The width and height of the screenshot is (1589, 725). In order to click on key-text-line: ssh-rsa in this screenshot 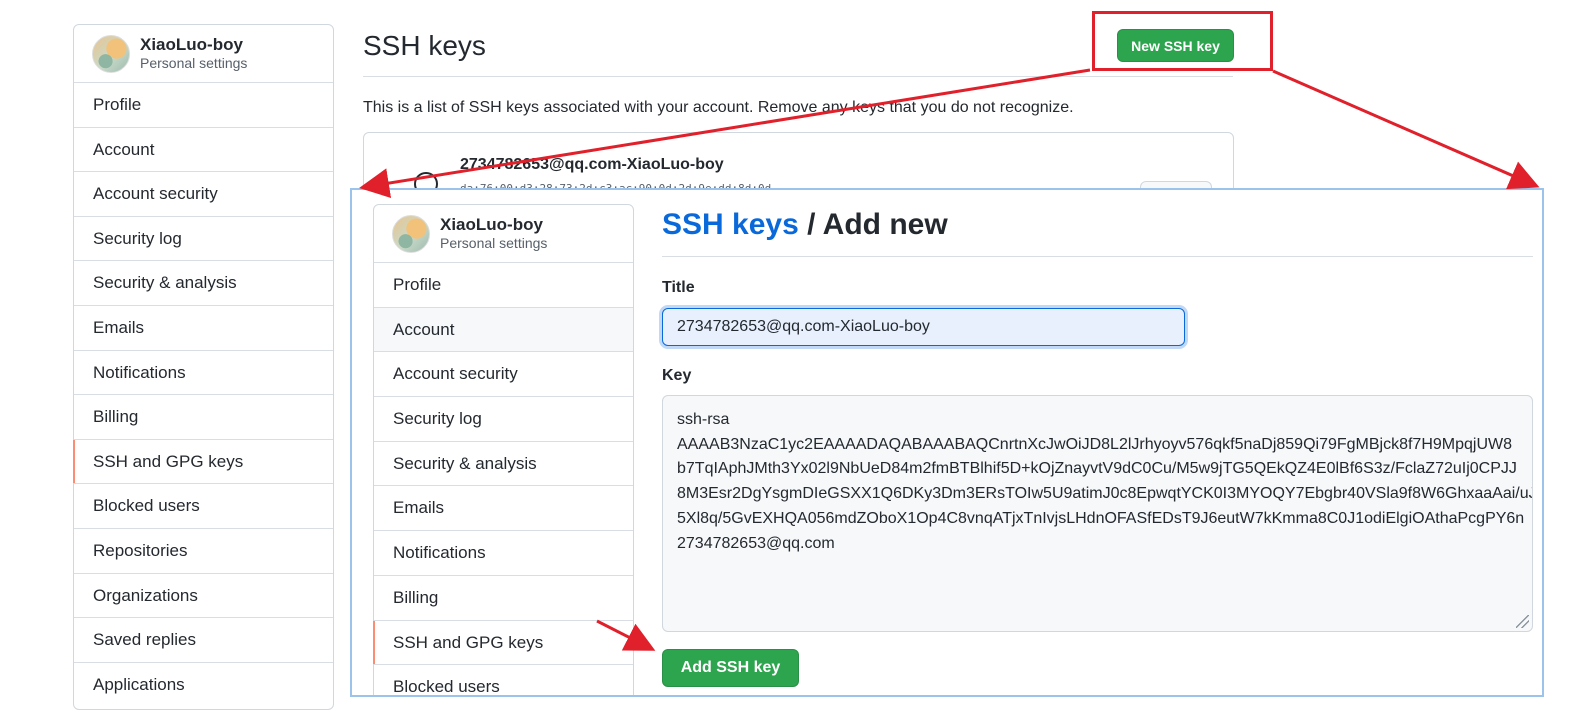, I will do `click(703, 419)`.